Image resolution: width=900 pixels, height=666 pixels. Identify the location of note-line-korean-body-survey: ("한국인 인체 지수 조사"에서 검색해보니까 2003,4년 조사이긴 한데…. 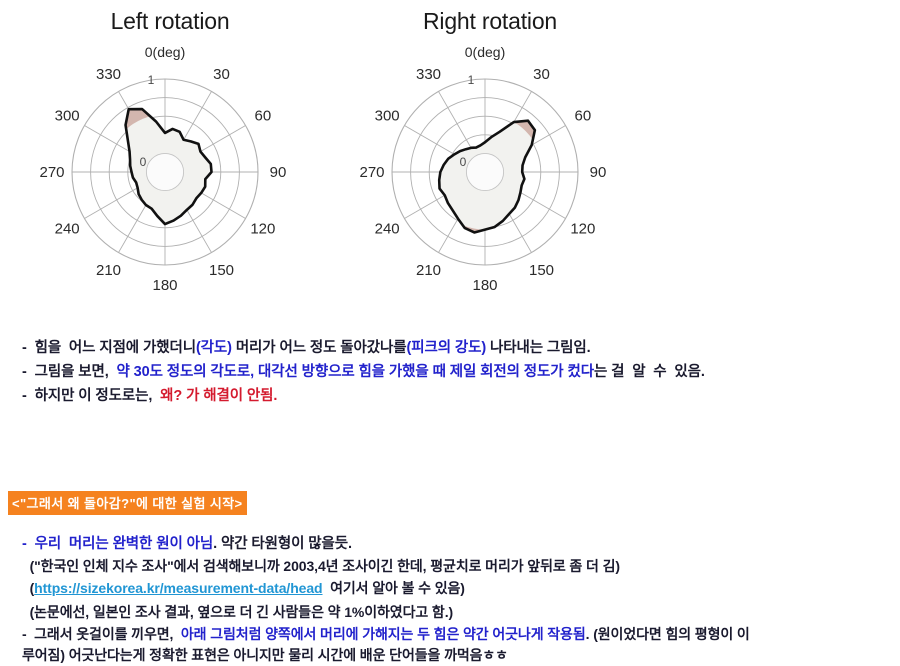
(321, 566).